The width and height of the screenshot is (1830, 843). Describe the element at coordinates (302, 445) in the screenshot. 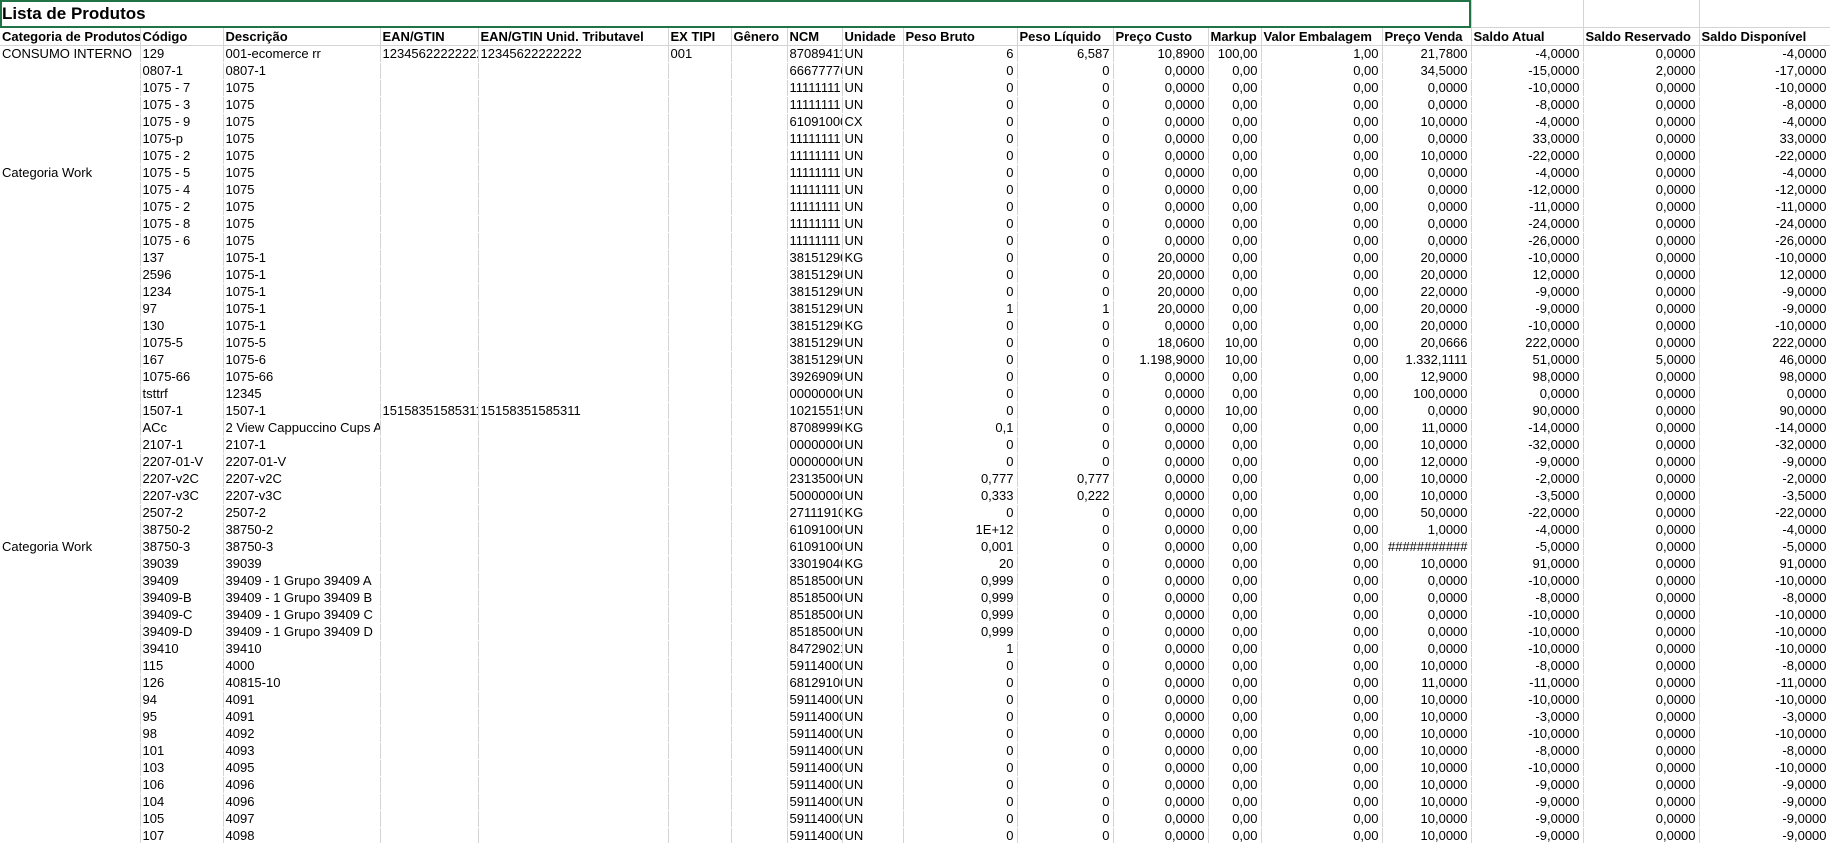

I see `cell: 2107-1` at that location.